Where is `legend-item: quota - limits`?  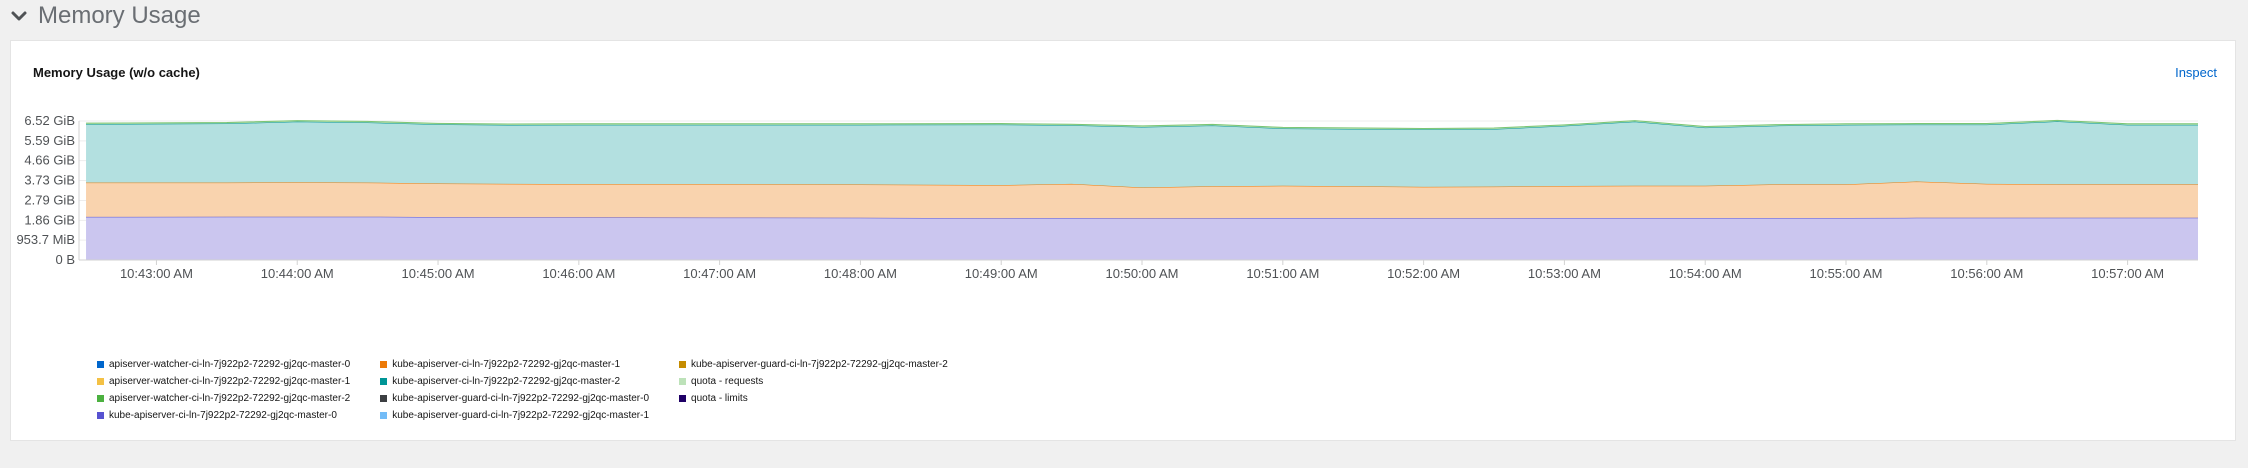 legend-item: quota - limits is located at coordinates (813, 398).